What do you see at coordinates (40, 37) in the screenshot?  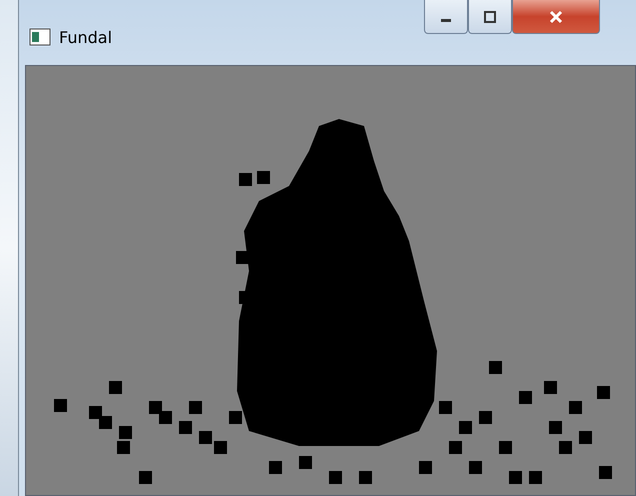 I see `app-window-icon` at bounding box center [40, 37].